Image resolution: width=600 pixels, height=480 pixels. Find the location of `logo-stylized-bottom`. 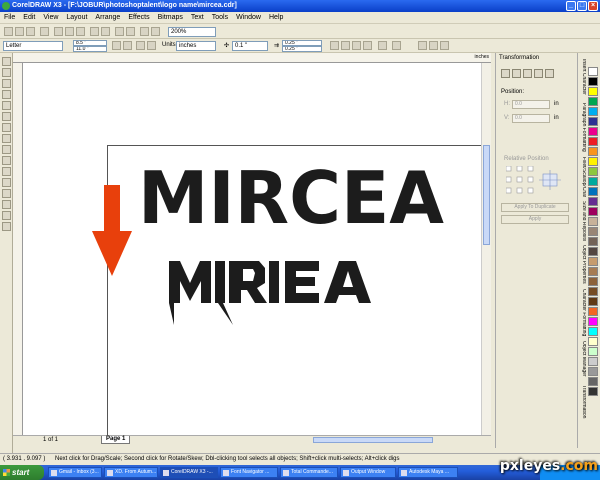

logo-stylized-bottom is located at coordinates (270, 293).